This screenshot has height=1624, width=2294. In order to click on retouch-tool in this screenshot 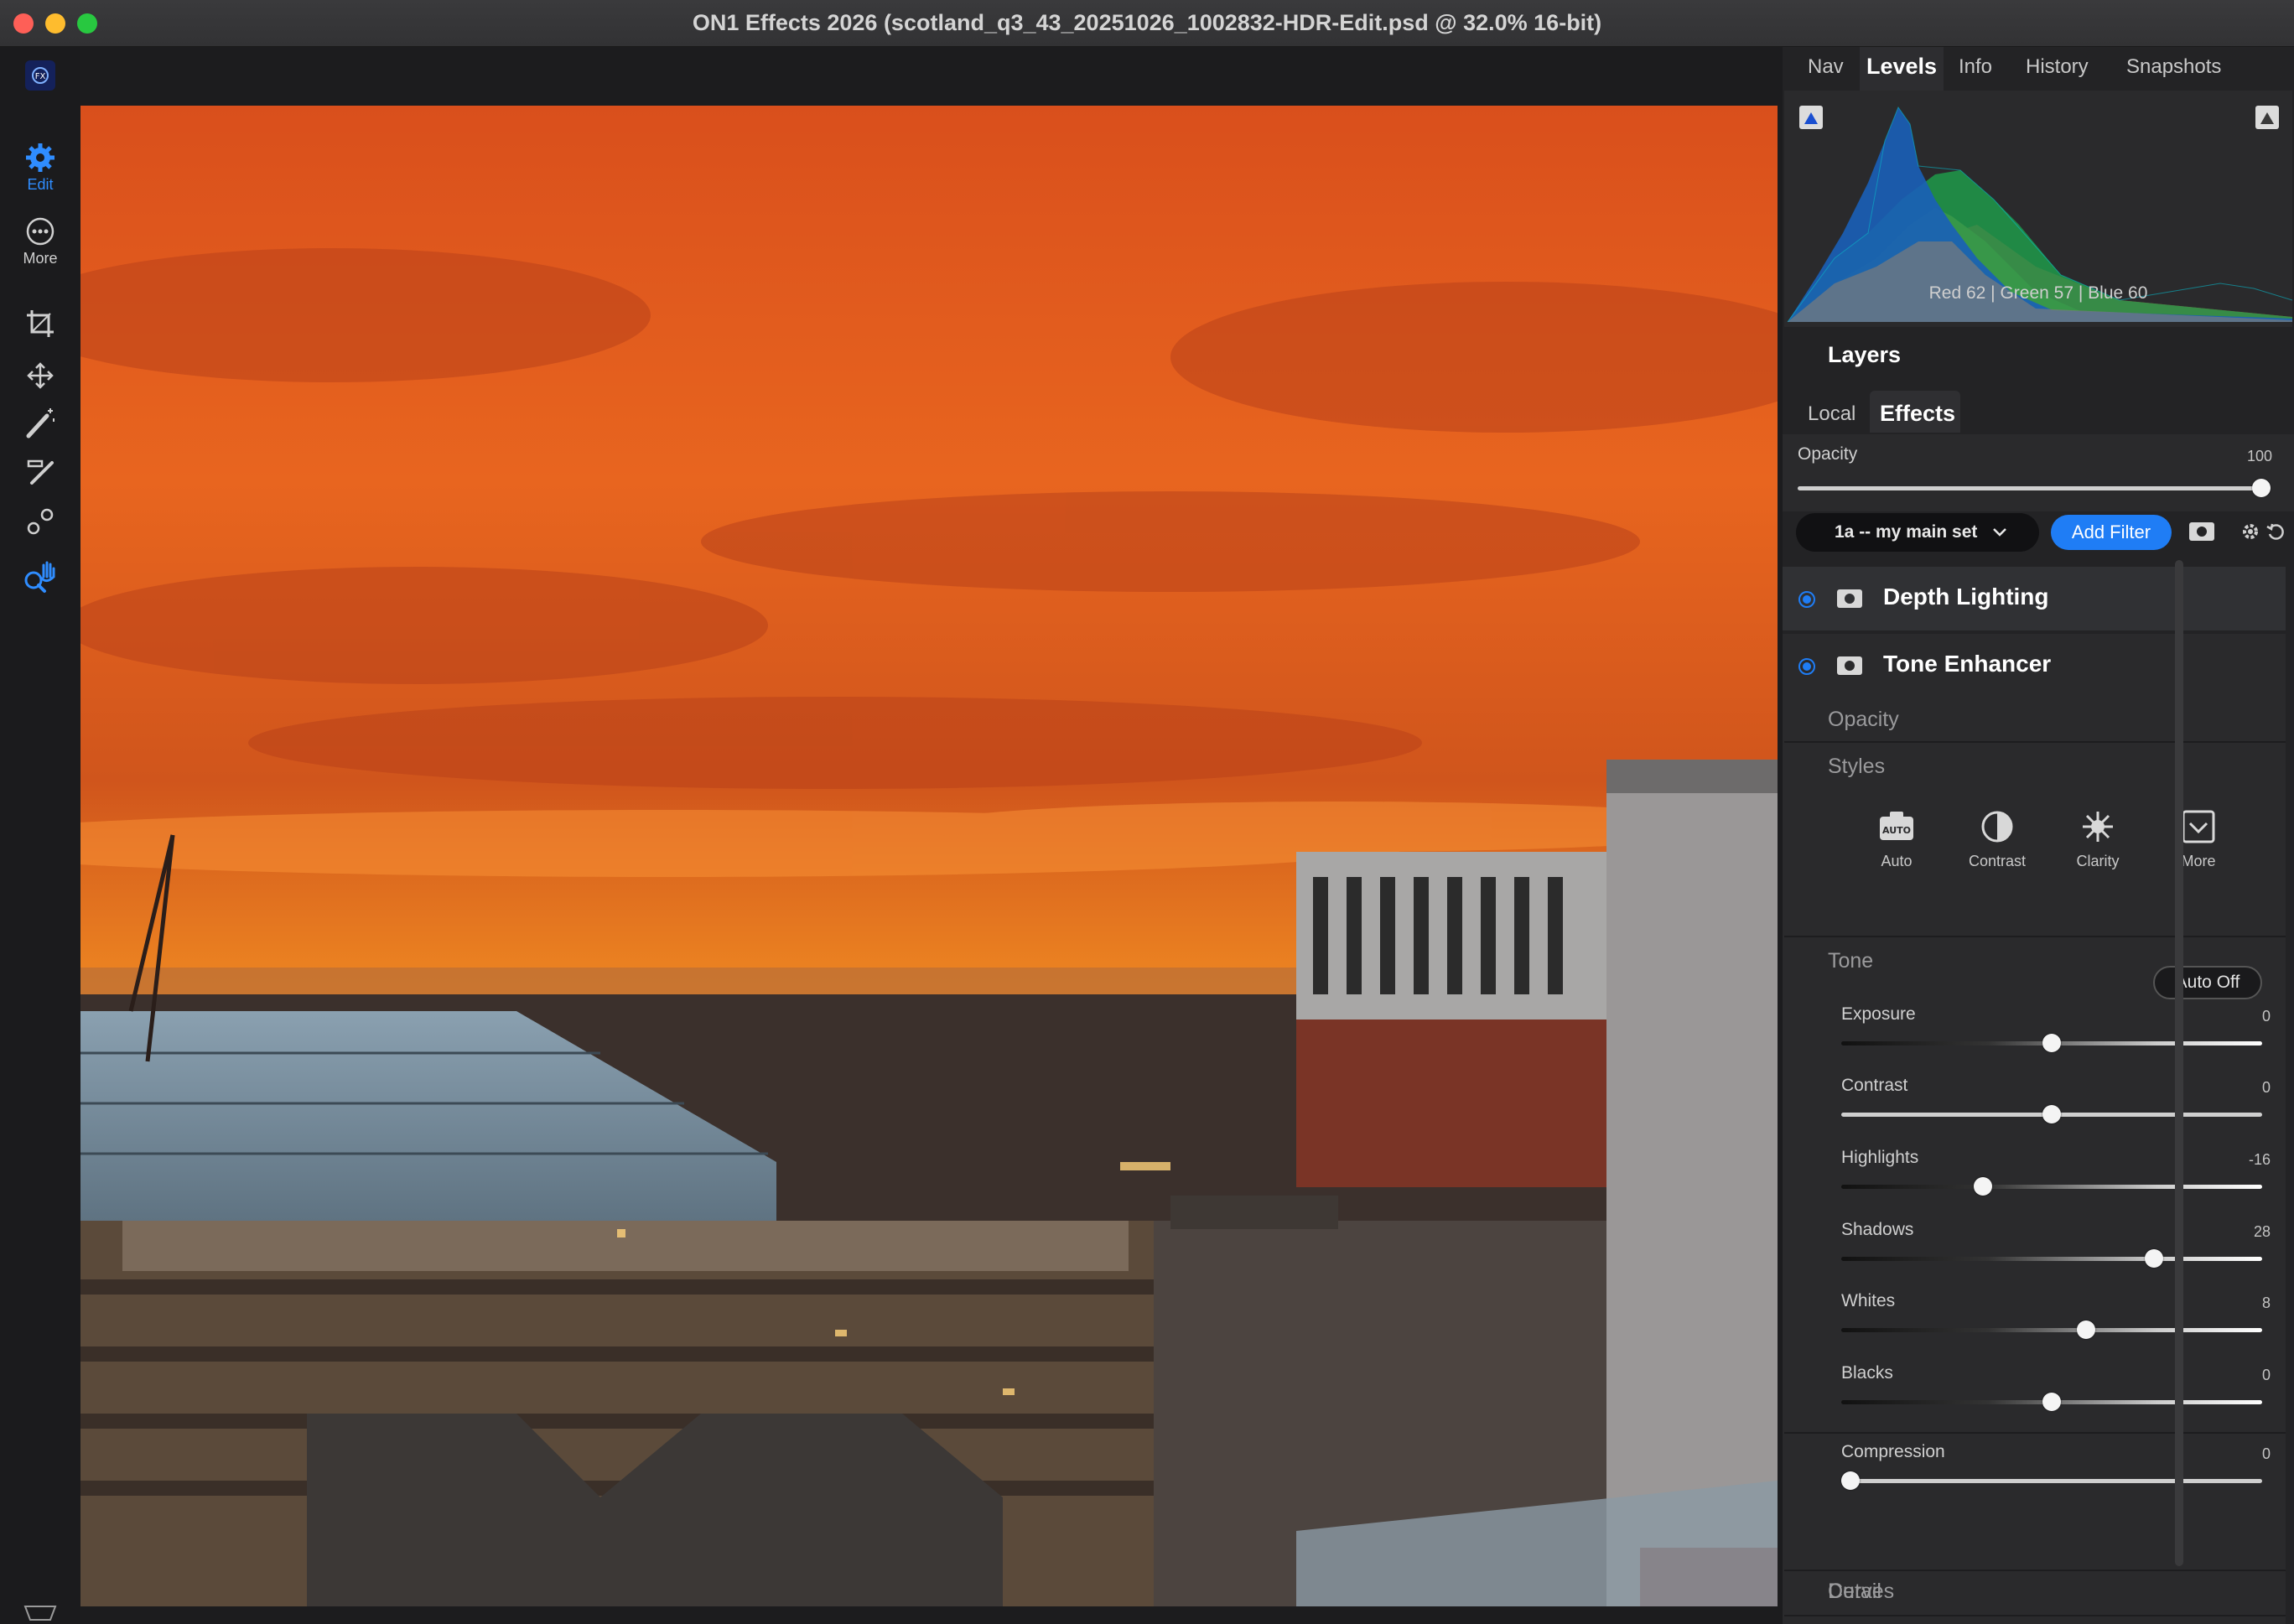, I will do `click(40, 422)`.